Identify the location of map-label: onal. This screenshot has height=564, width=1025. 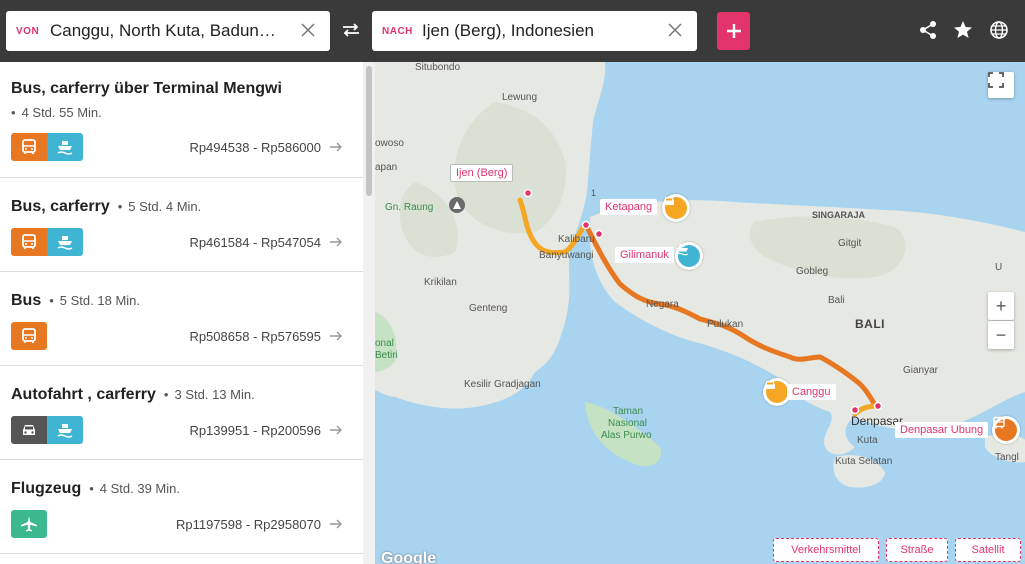
(384, 343).